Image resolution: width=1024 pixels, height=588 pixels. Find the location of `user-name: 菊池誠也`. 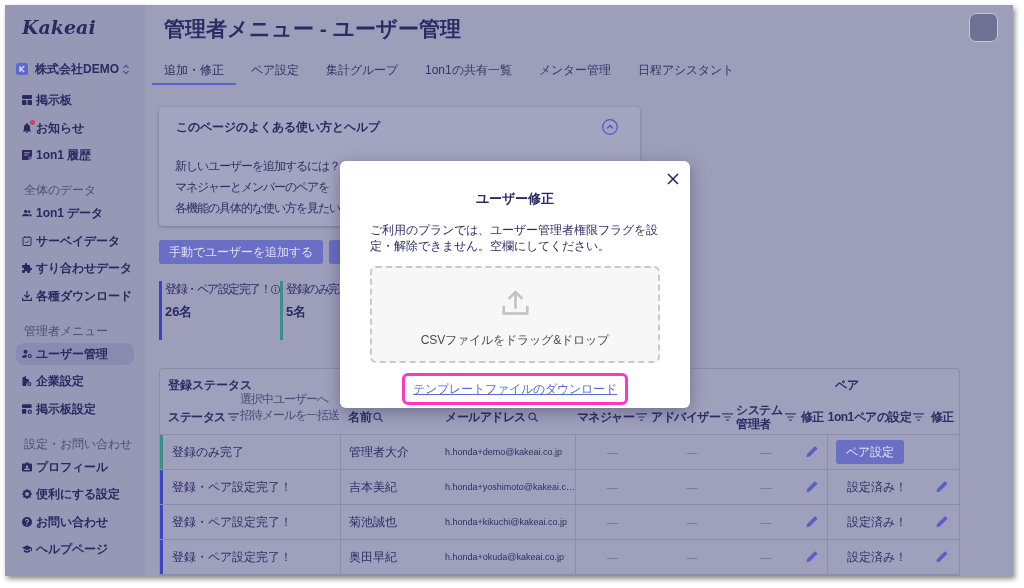

user-name: 菊池誠也 is located at coordinates (373, 522).